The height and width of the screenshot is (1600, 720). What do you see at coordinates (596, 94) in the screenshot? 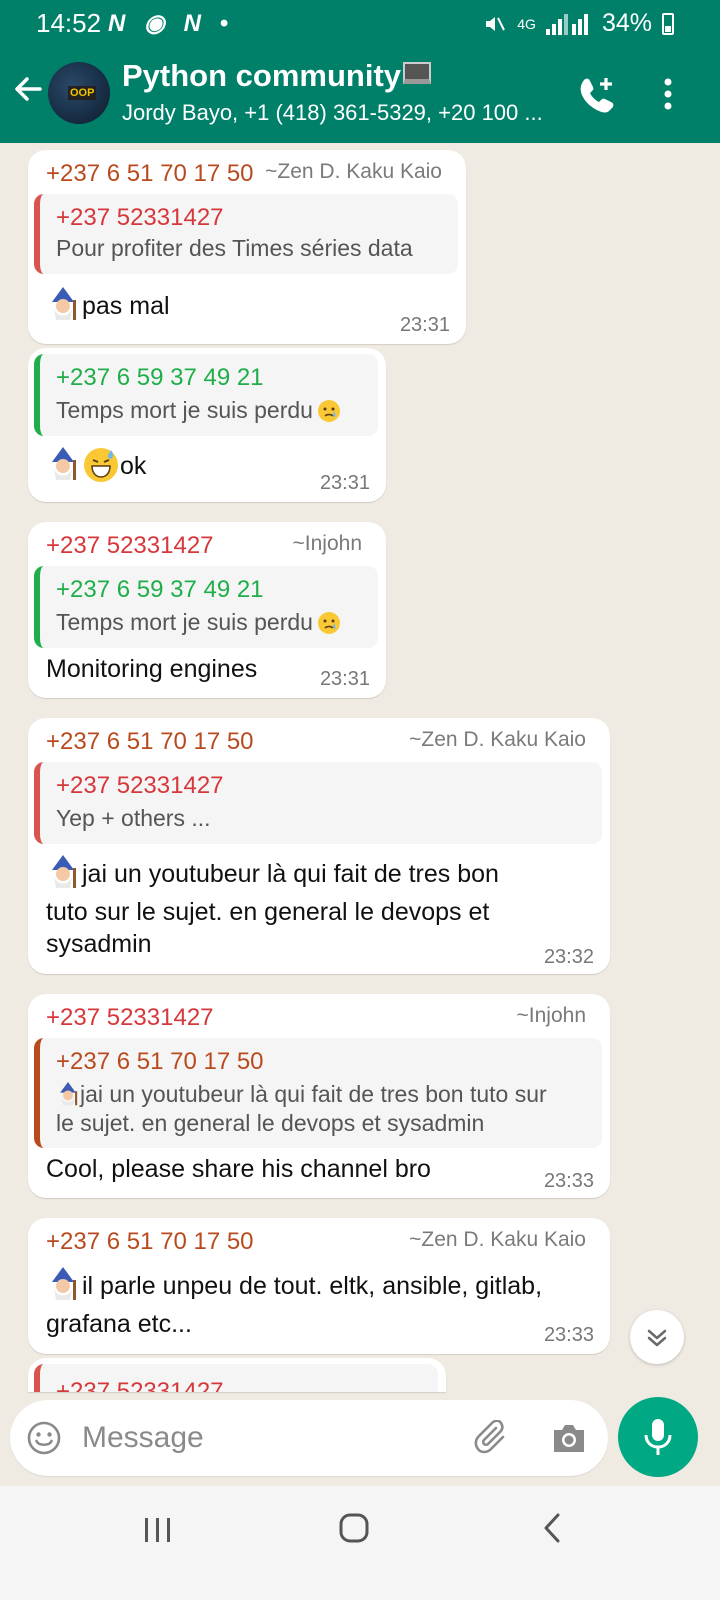
I see `add-call-icon` at bounding box center [596, 94].